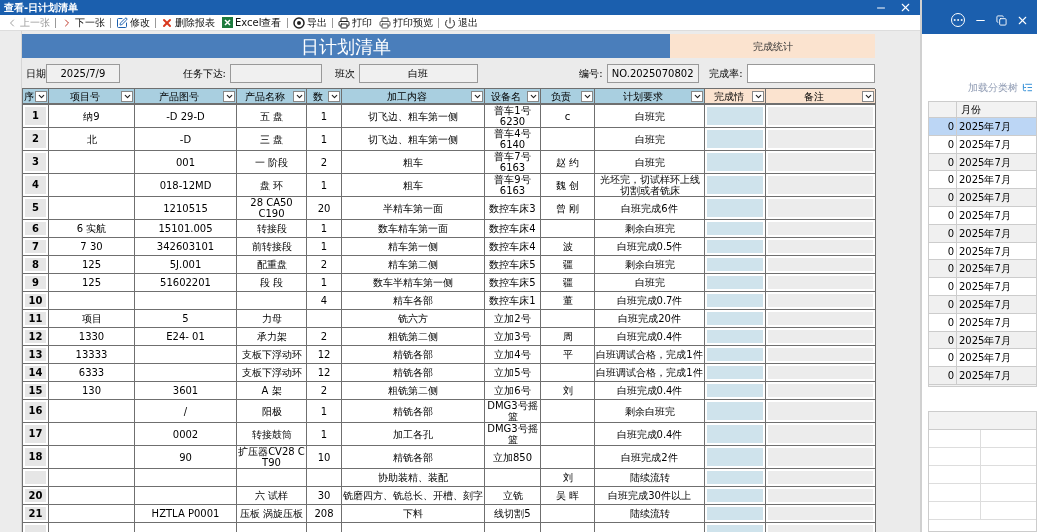 This screenshot has width=1037, height=532. Describe the element at coordinates (568, 265) in the screenshot. I see `table-cell: 疆` at that location.